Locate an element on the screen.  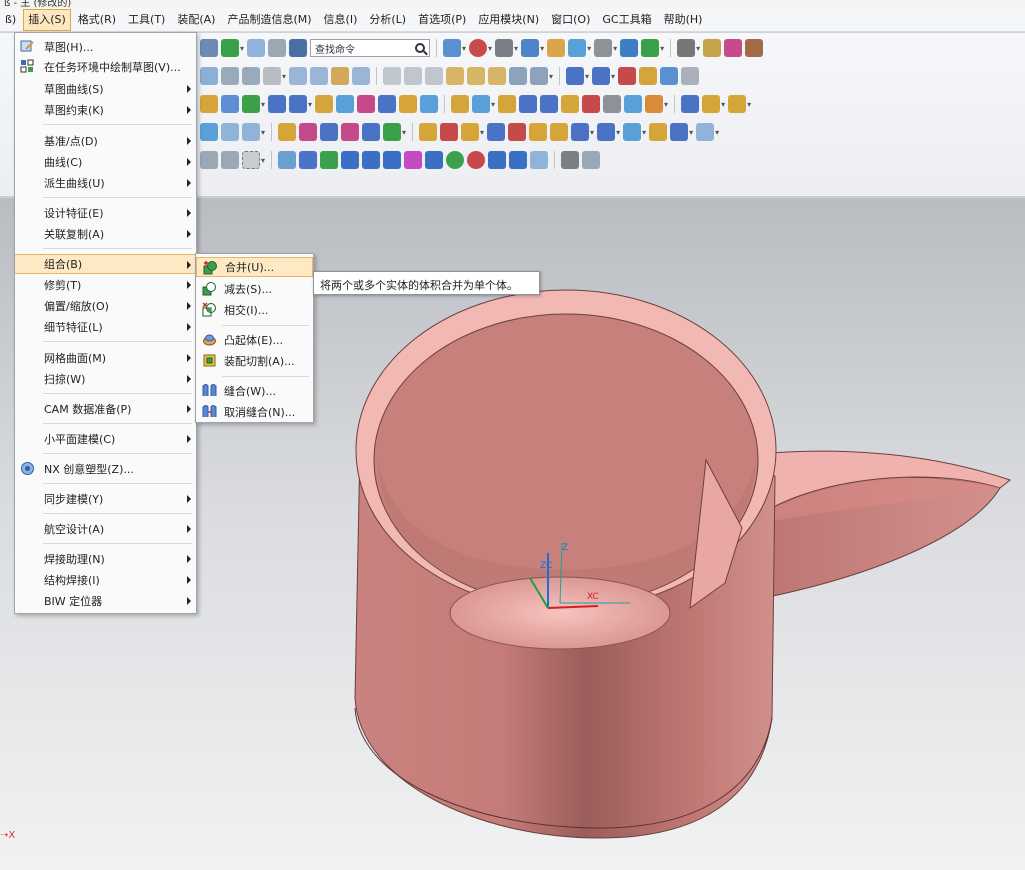
menu-analysis: 分析(L) is located at coordinates (387, 20).